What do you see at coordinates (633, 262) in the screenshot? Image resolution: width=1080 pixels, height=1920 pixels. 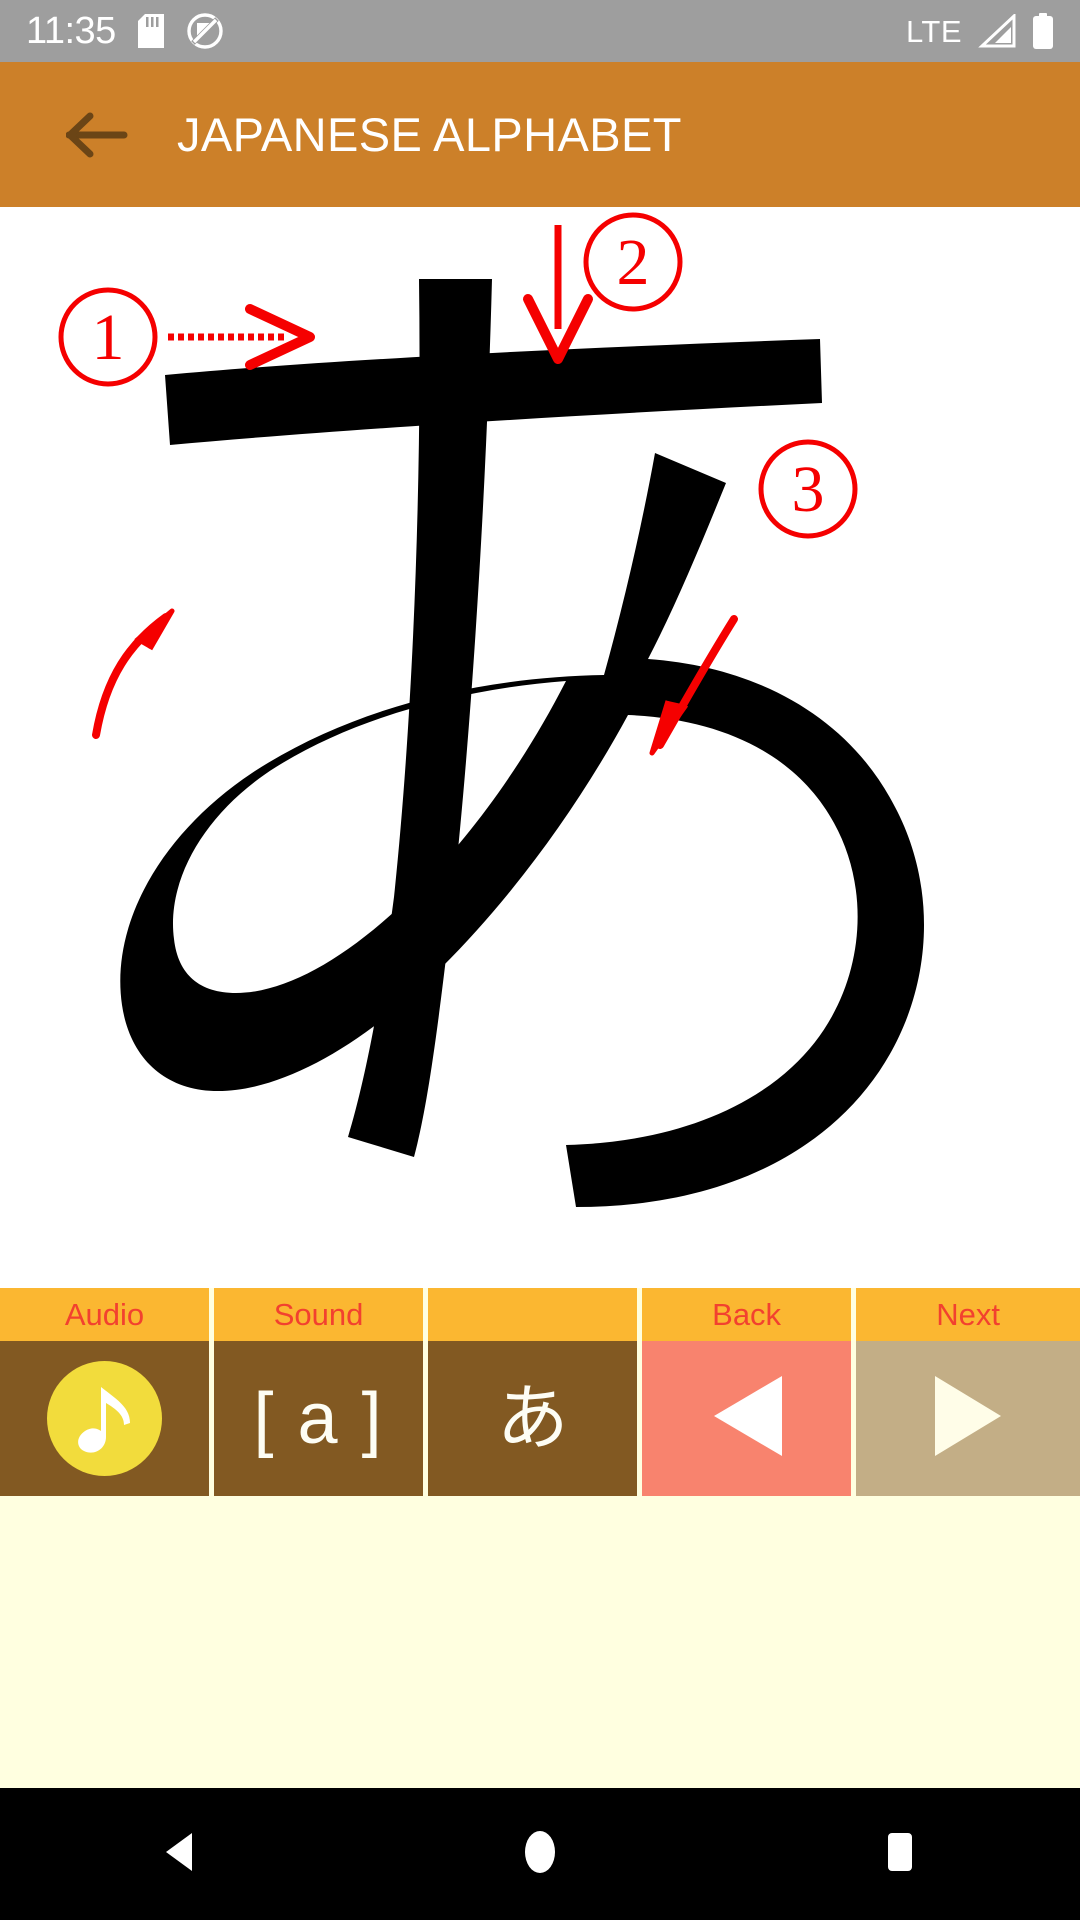 I see `stroke-number-2: 2` at bounding box center [633, 262].